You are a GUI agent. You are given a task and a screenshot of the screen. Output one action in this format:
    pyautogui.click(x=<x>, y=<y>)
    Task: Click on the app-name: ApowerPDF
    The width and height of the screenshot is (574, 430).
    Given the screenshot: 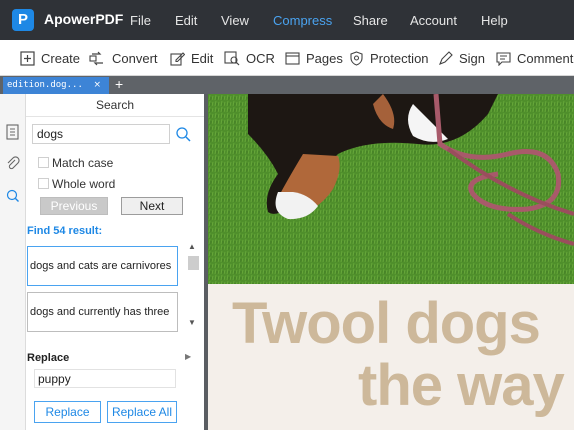 What is the action you would take?
    pyautogui.click(x=84, y=19)
    